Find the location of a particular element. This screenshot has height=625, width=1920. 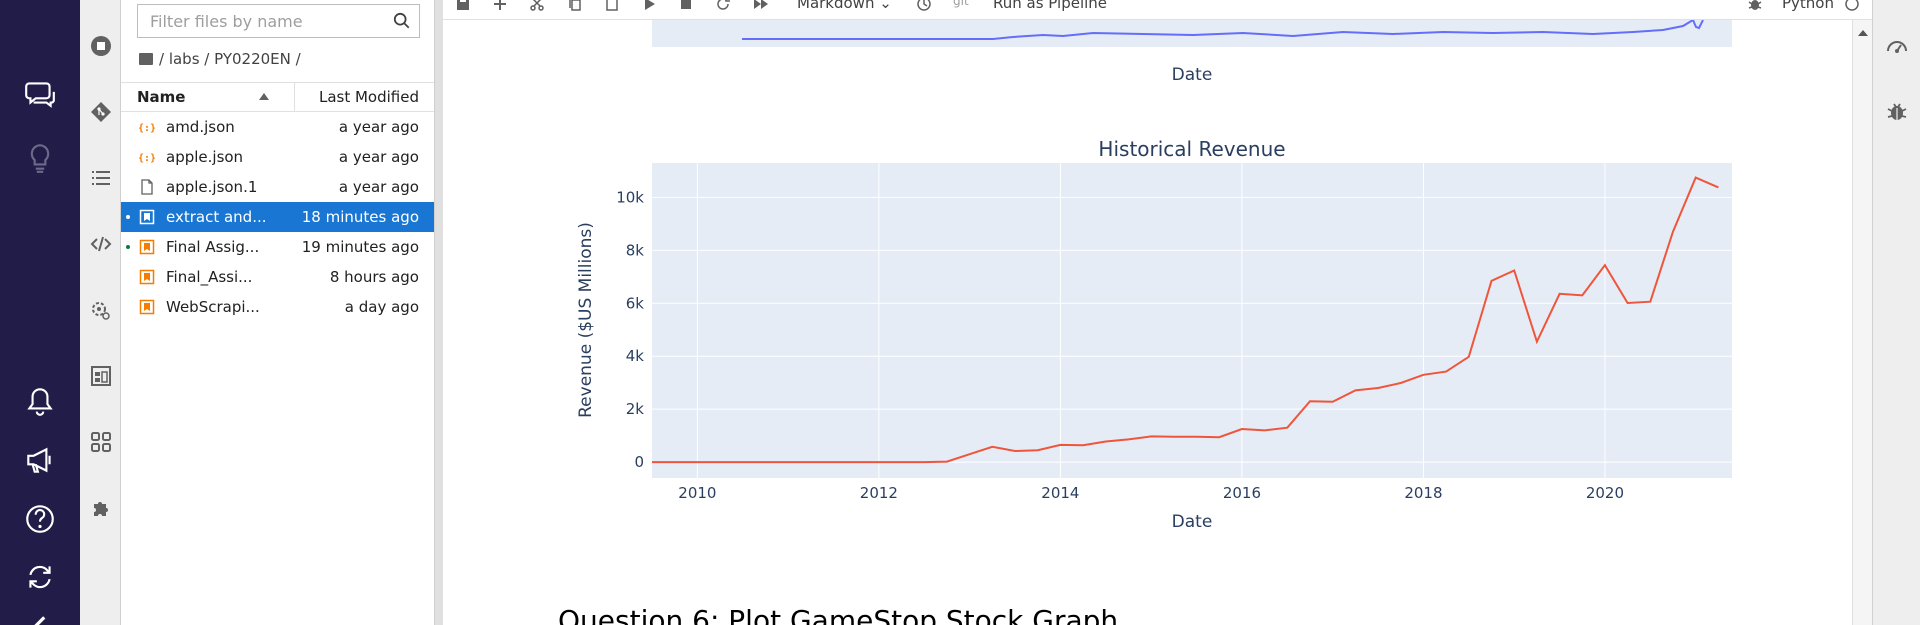

restart-icon is located at coordinates (723, 7).